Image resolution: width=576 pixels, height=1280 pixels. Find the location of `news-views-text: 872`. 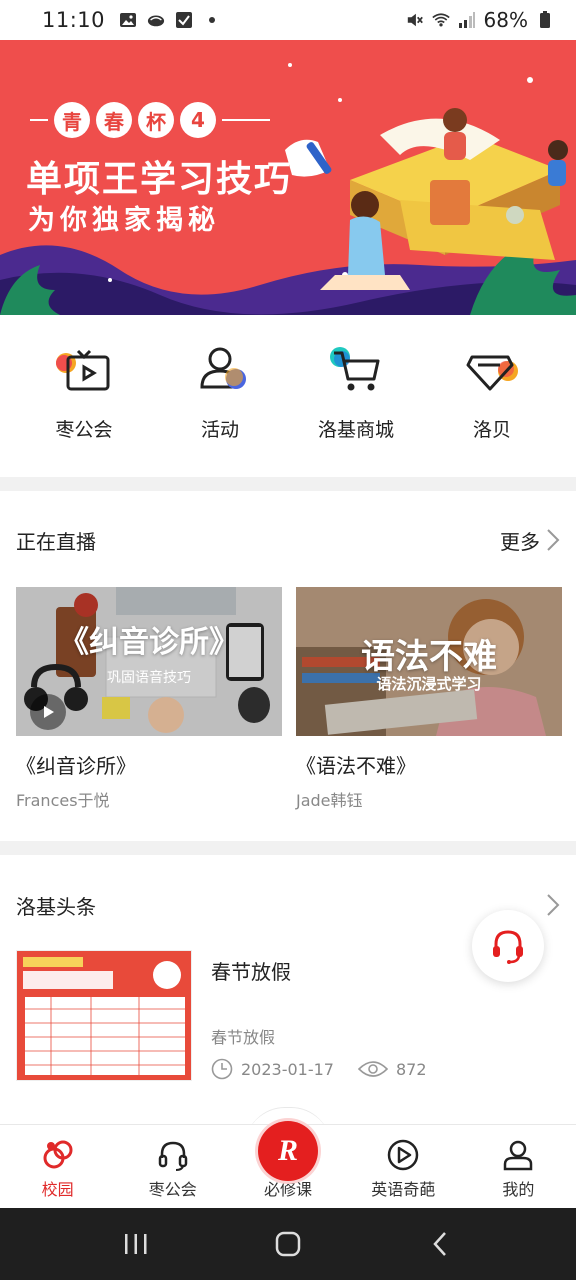

news-views-text: 872 is located at coordinates (411, 1069).